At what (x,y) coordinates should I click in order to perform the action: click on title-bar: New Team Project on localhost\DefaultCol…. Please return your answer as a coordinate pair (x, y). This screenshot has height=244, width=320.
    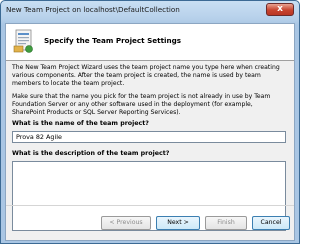
    Looking at the image, I should click on (150, 12).